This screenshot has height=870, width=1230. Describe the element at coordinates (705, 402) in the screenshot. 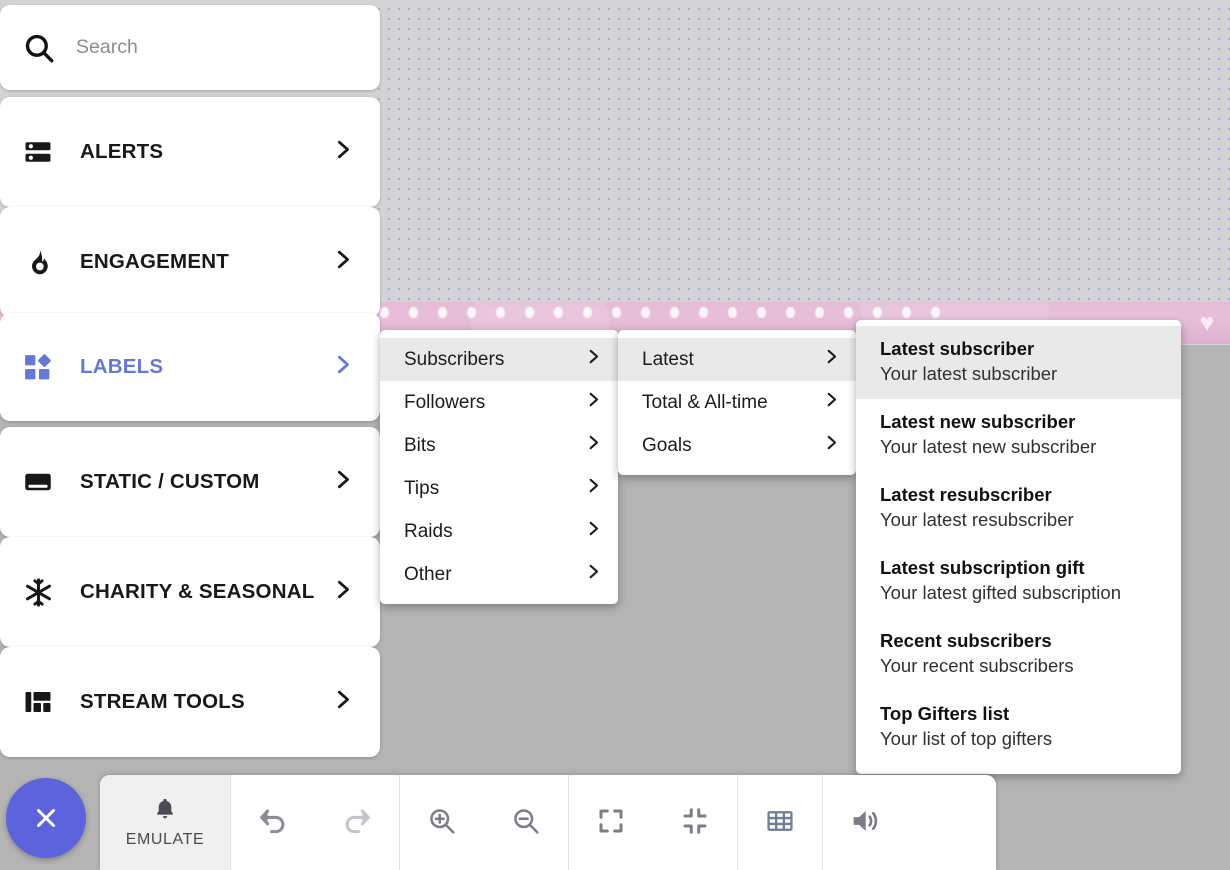

I see `menu-item-label: Total & All-time` at that location.